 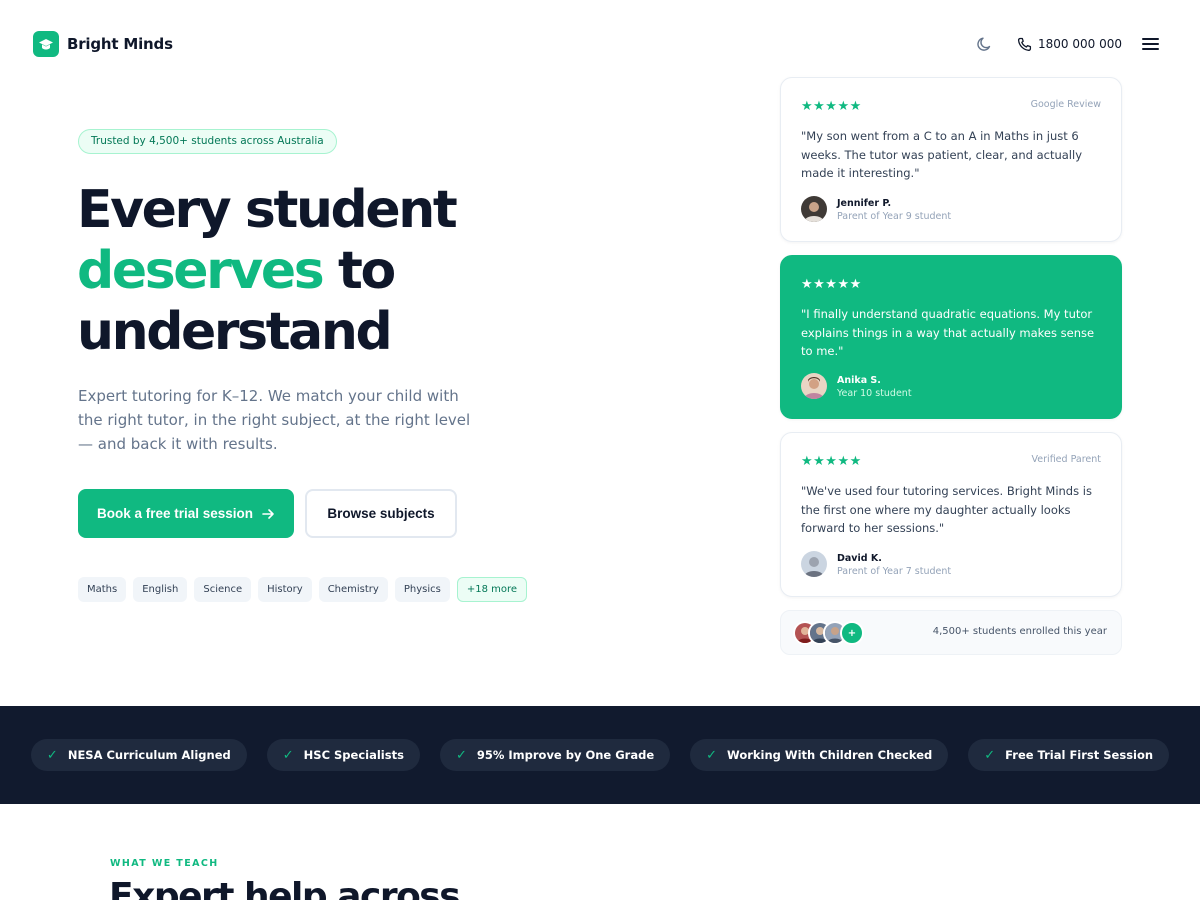 I want to click on reviewer-role: Year 10 student, so click(x=874, y=393).